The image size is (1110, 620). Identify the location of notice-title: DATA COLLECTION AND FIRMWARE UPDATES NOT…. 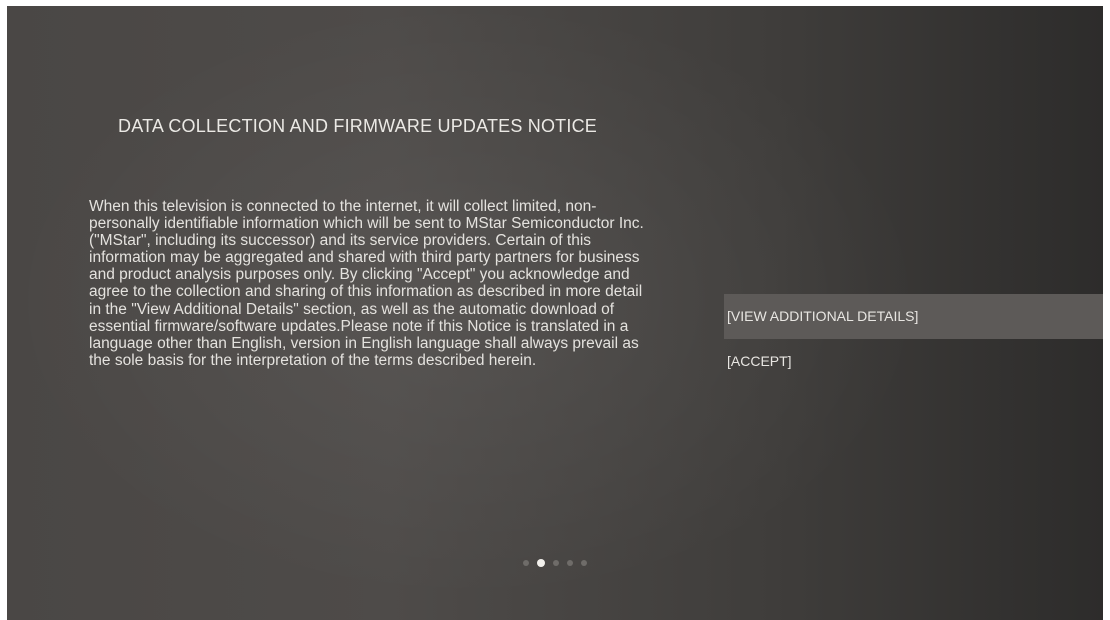
(357, 126).